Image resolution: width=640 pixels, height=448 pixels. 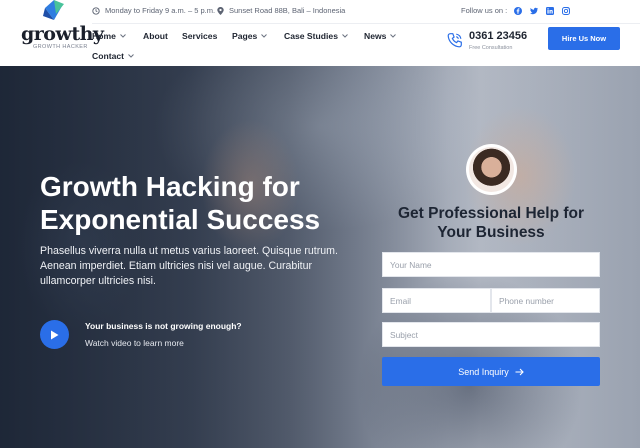 I want to click on subject-input, so click(x=491, y=334).